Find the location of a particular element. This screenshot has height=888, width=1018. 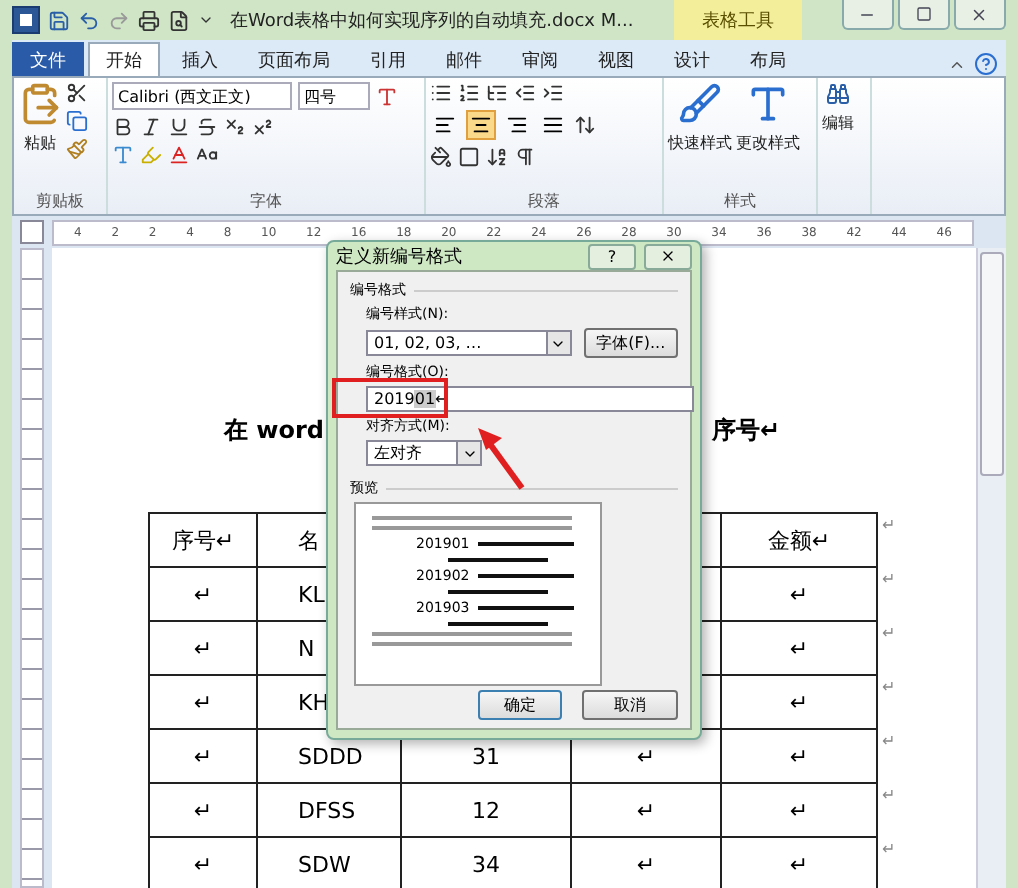

font-name-field: Calibri (西文正文) is located at coordinates (202, 96).